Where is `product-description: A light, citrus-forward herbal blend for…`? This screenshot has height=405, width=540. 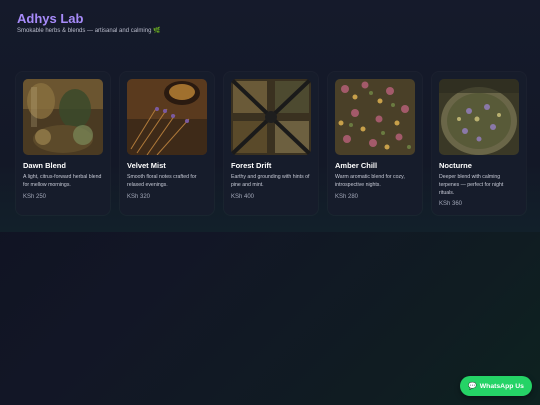
product-description: A light, citrus-forward herbal blend for… is located at coordinates (62, 181).